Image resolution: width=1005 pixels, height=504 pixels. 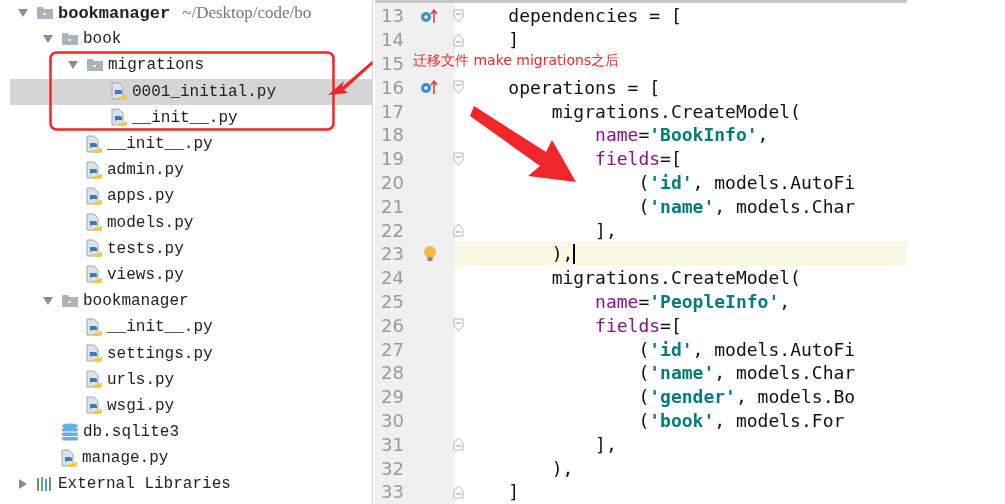 I want to click on line-number: 15, so click(x=392, y=63).